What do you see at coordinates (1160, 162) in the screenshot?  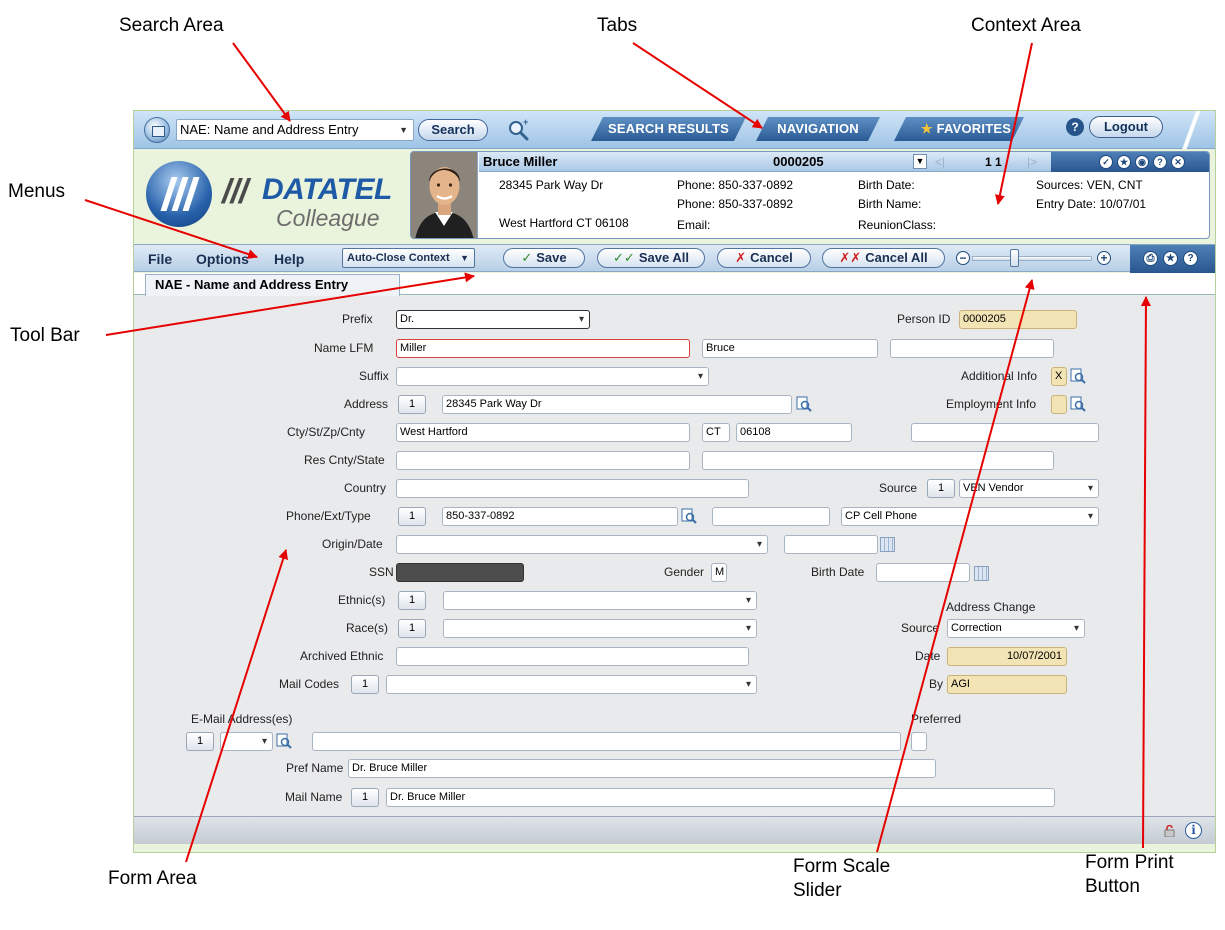 I see `context-help-icon: ?` at bounding box center [1160, 162].